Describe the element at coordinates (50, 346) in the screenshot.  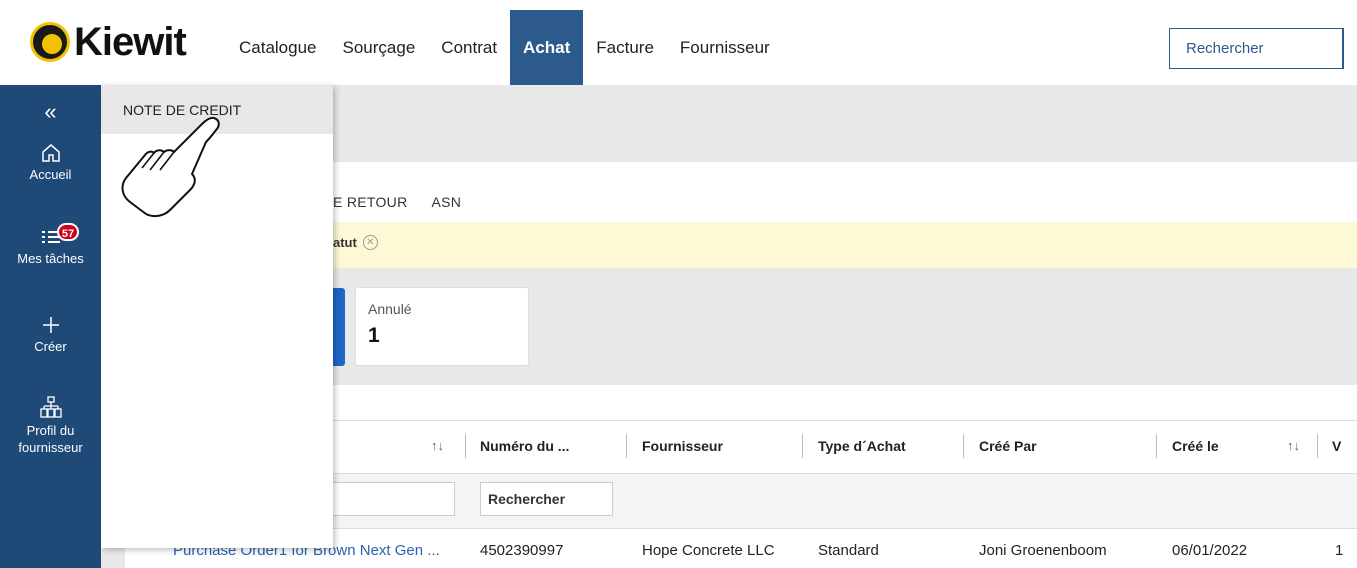
I see `sidebar-item-label: Créer` at that location.